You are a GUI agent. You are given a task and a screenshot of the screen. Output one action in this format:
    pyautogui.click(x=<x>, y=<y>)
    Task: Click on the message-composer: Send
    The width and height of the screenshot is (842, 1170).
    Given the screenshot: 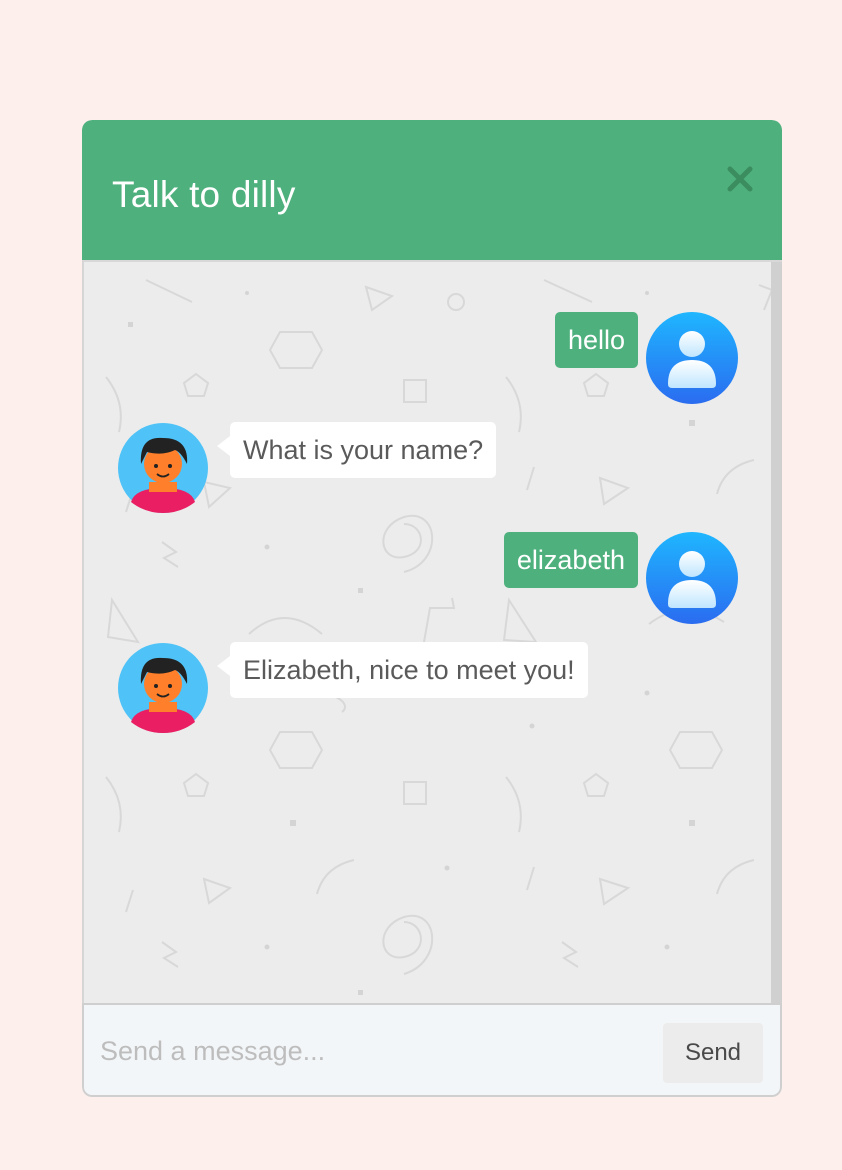 What is the action you would take?
    pyautogui.click(x=432, y=1050)
    